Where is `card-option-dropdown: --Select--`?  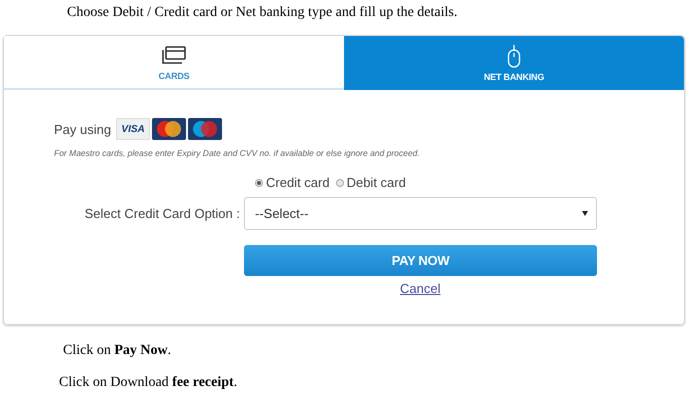
card-option-dropdown: --Select-- is located at coordinates (420, 213).